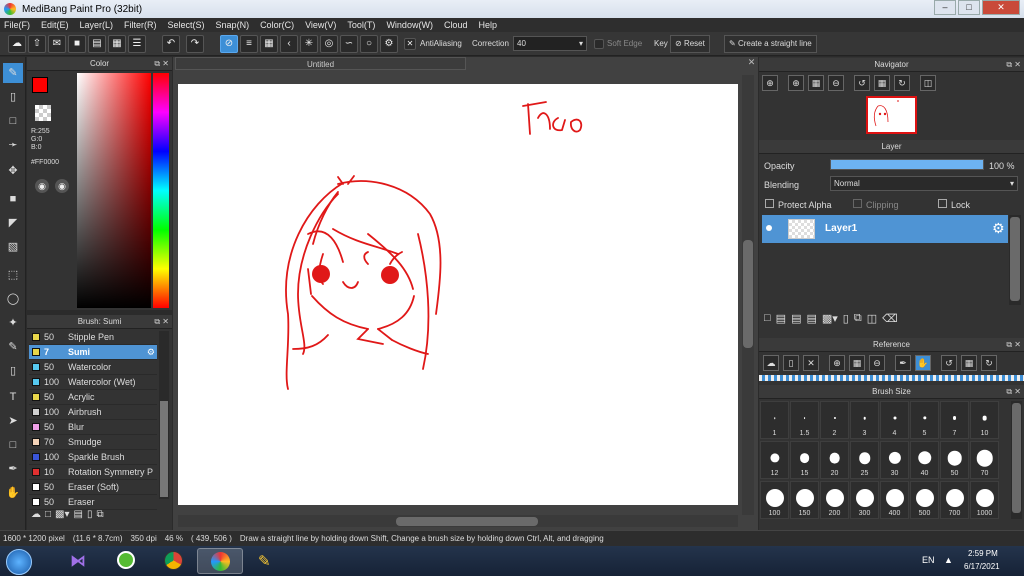  Describe the element at coordinates (872, 318) in the screenshot. I see `merge-layer-icon: ◫` at that location.